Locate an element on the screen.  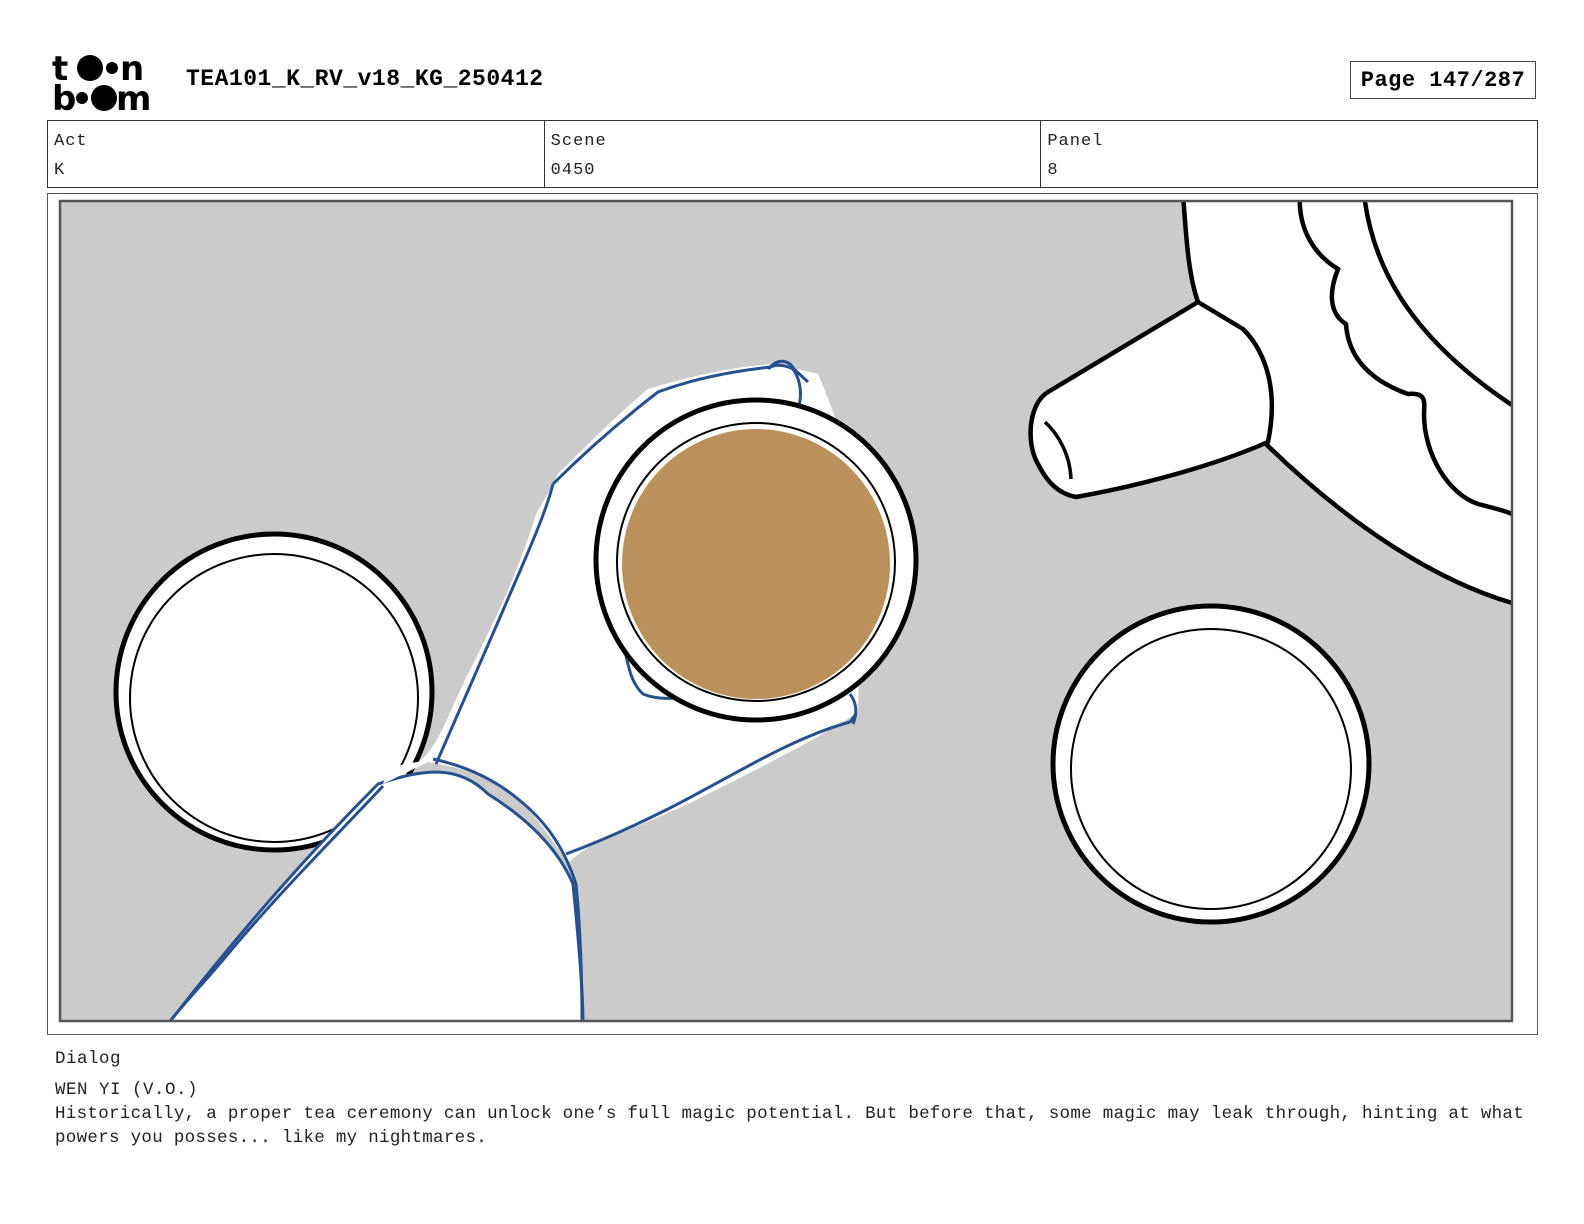
scene-cell: Scene 0450 is located at coordinates (793, 154).